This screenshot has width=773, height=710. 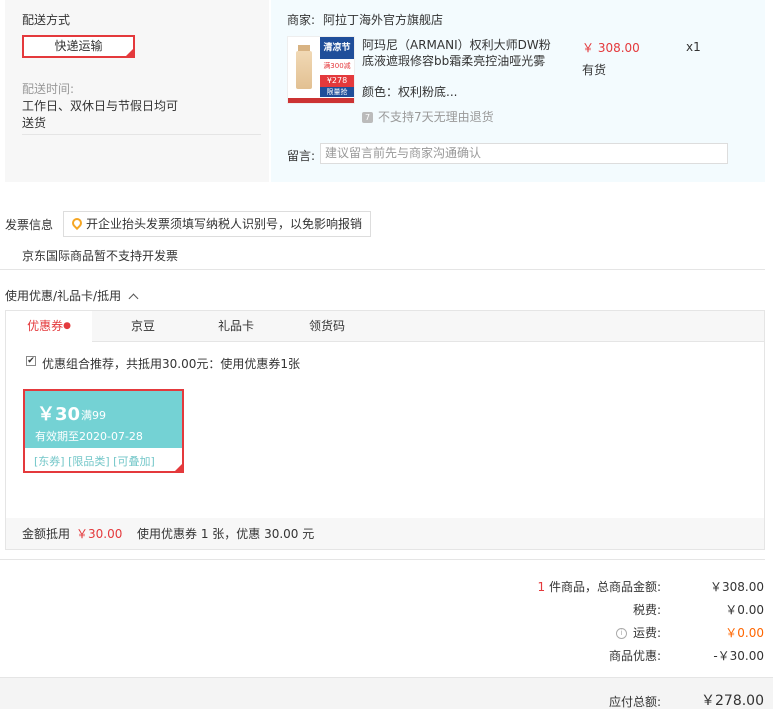 I want to click on return-policy: 7 不支持7天无理由退货, so click(x=428, y=116).